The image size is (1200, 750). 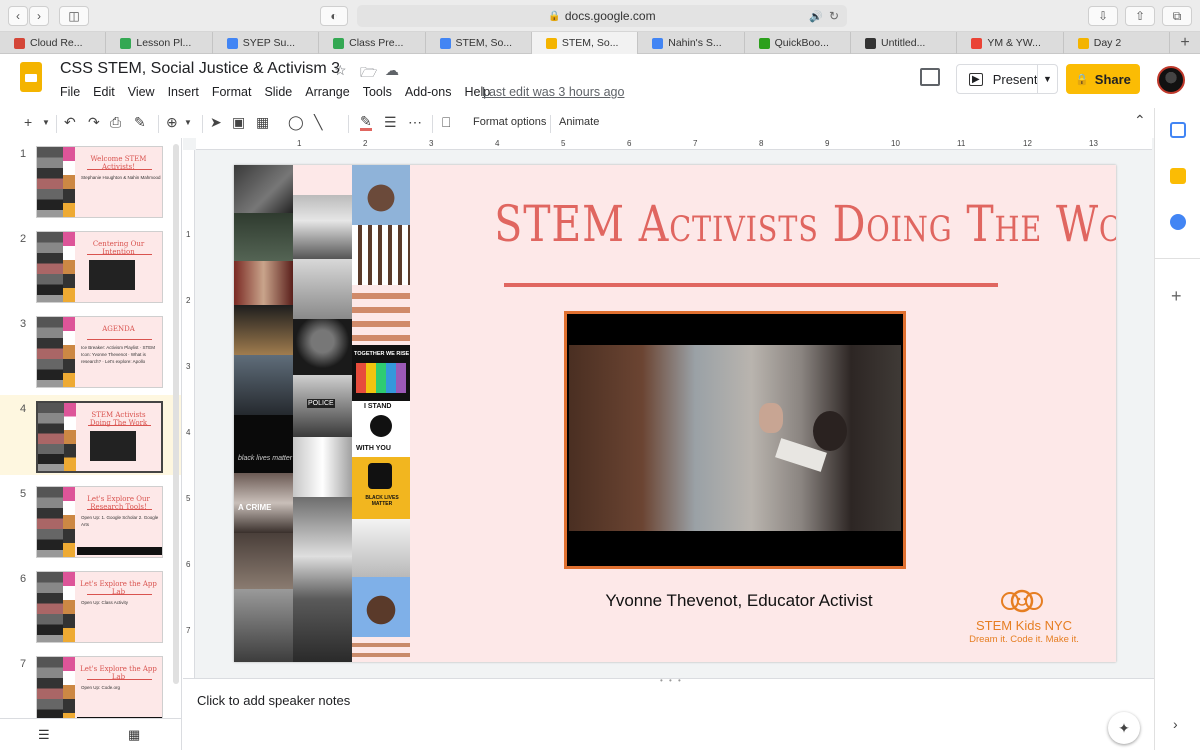 I want to click on slides-logo, so click(x=31, y=77).